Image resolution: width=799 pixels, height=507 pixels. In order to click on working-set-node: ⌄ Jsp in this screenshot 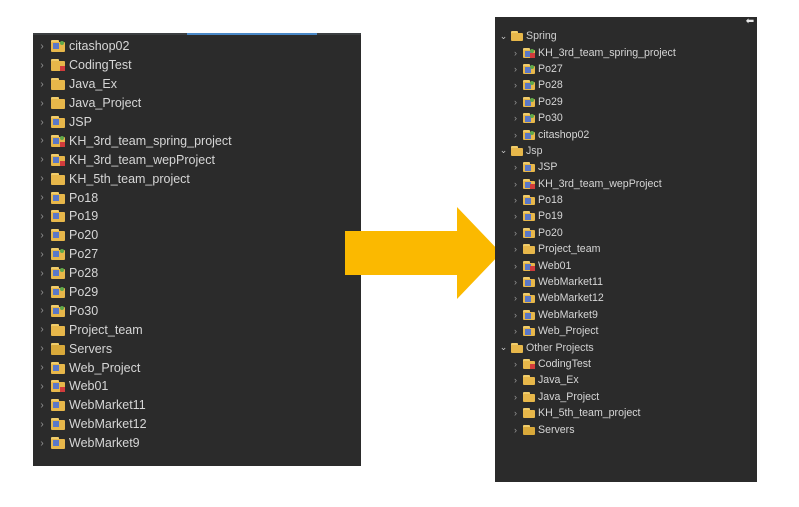, I will do `click(587, 151)`.